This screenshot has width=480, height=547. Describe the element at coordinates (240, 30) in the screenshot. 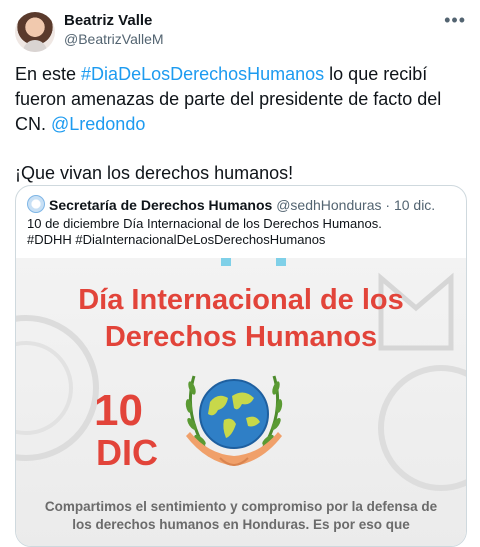

I see `tweet-header: Beatriz Valle @BeatrizValleM •••` at that location.